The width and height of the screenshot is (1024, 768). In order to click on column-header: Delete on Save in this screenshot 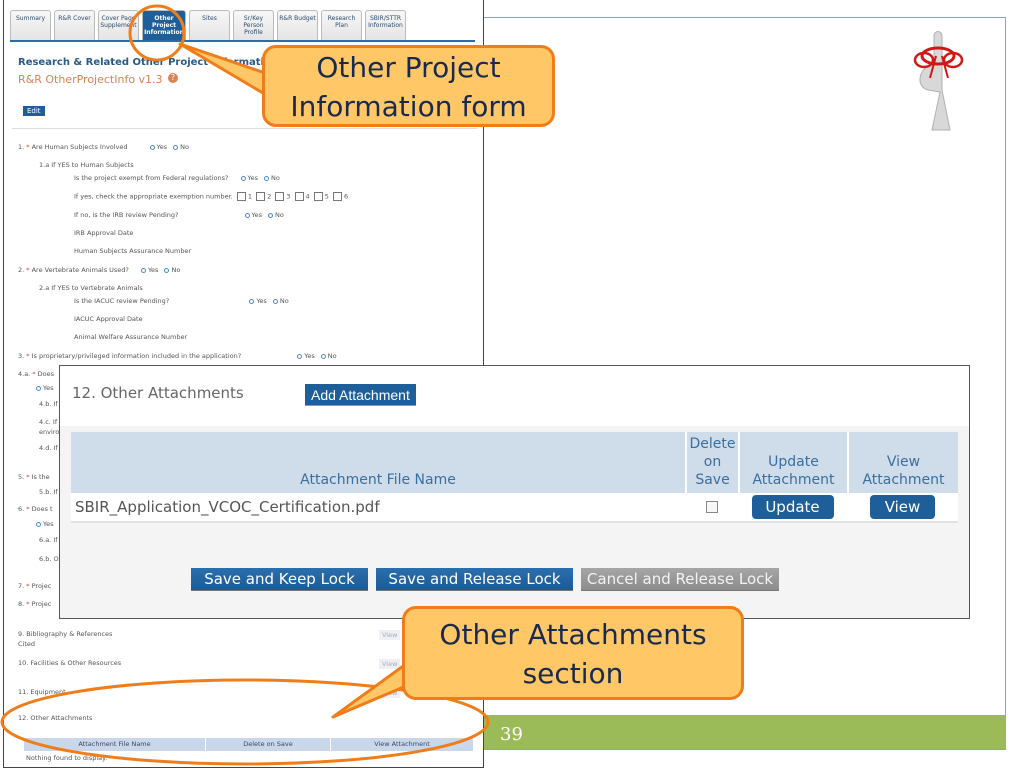, I will do `click(268, 744)`.